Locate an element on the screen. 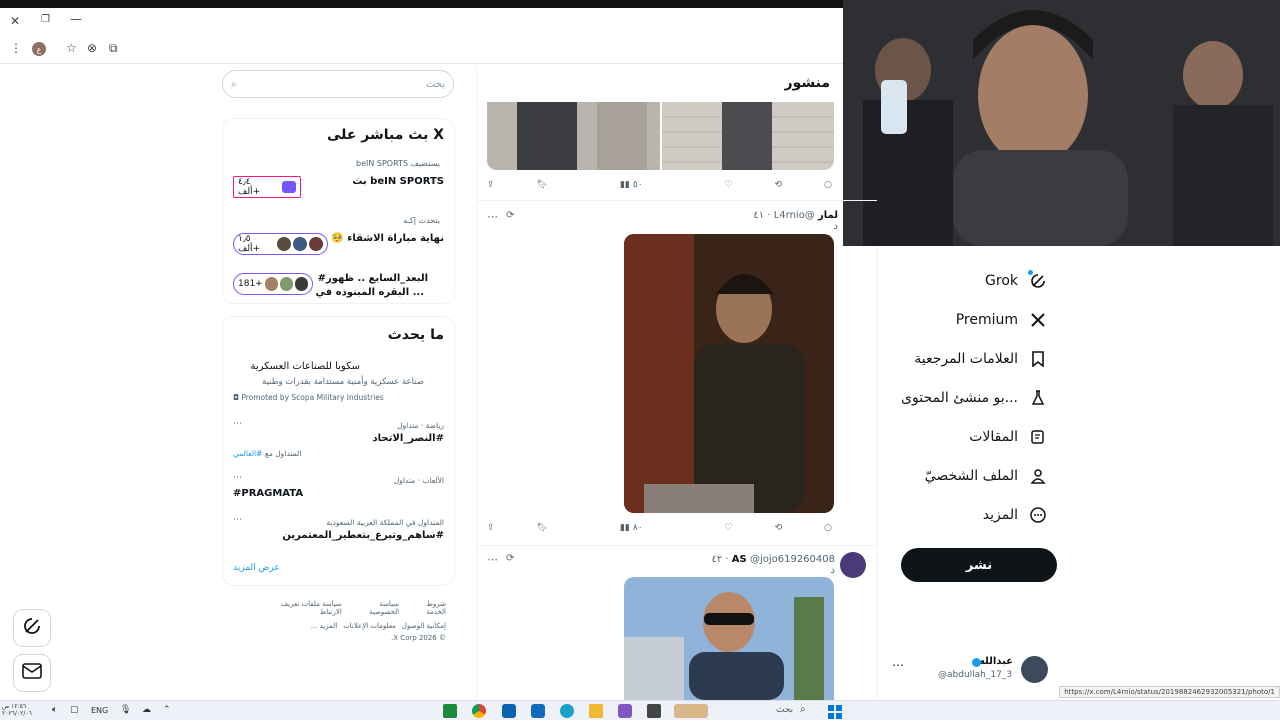 Image resolution: width=1280 pixels, height=723 pixels. folder-icon is located at coordinates (596, 711).